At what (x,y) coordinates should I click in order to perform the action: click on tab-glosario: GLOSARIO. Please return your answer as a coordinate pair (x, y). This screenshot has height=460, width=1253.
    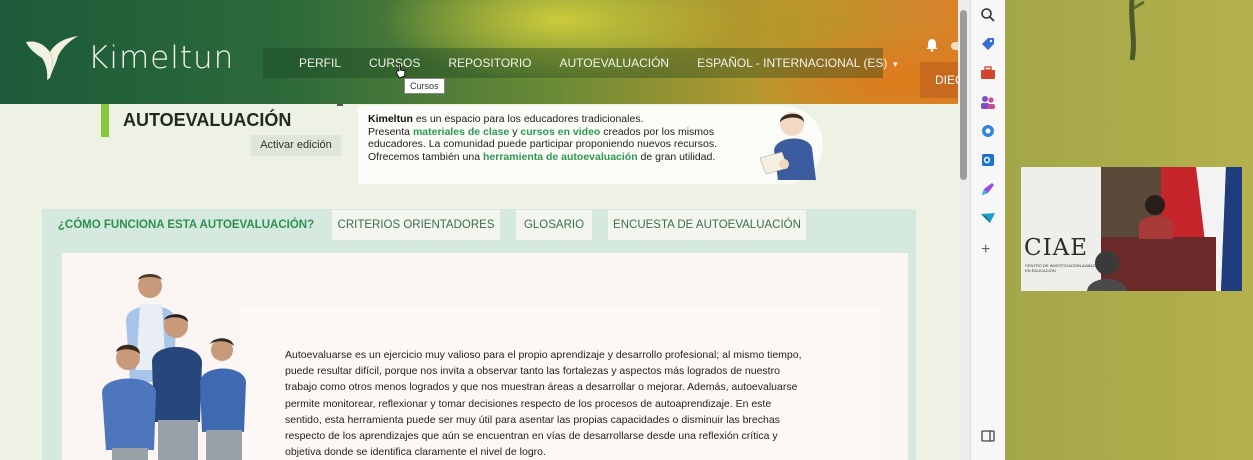
    Looking at the image, I should click on (554, 225).